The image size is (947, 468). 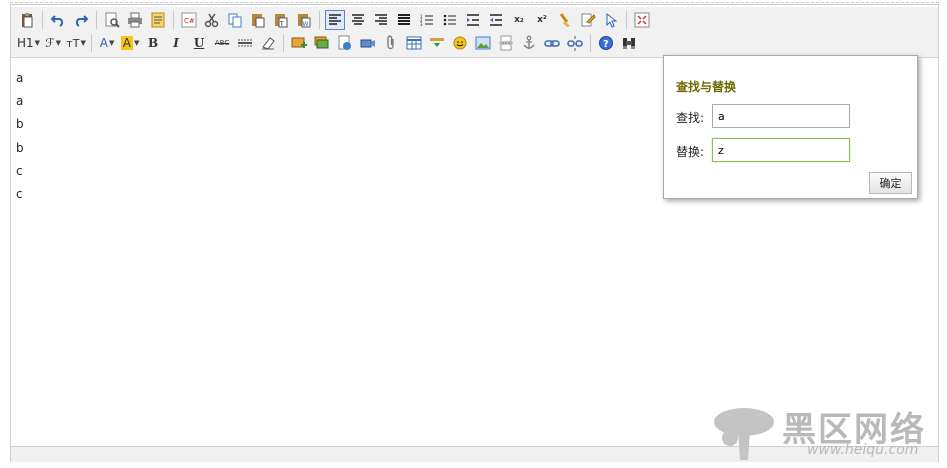 I want to click on ok-button: 确定, so click(x=890, y=183).